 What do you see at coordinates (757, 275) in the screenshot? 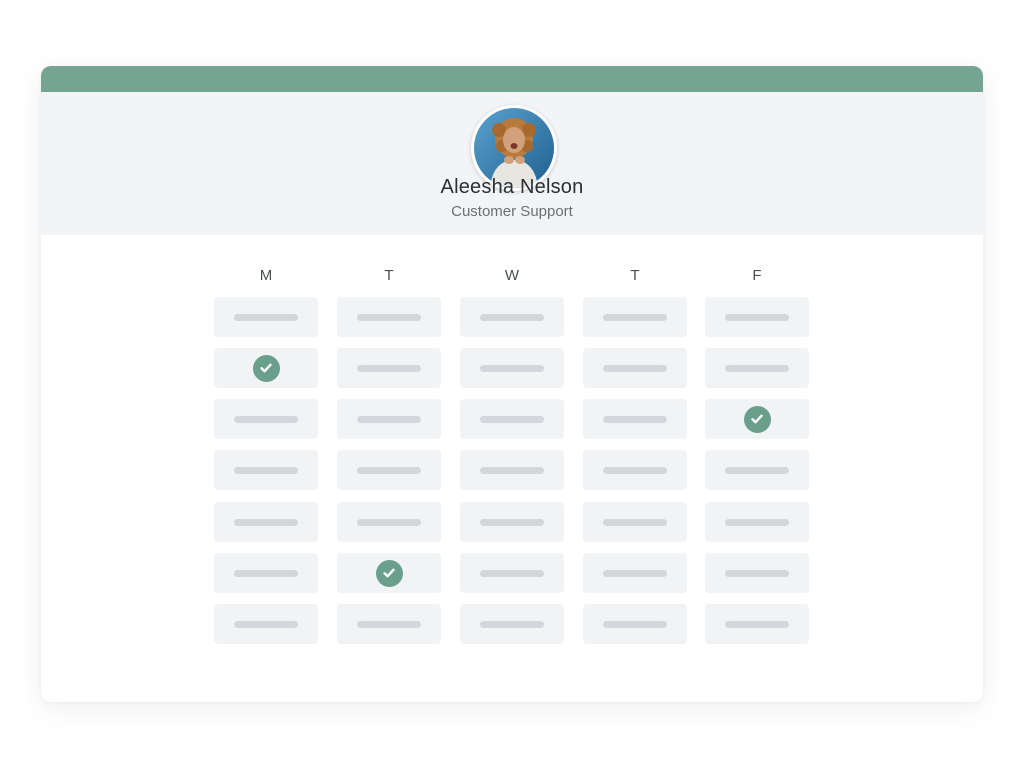
I see `day-label: F` at bounding box center [757, 275].